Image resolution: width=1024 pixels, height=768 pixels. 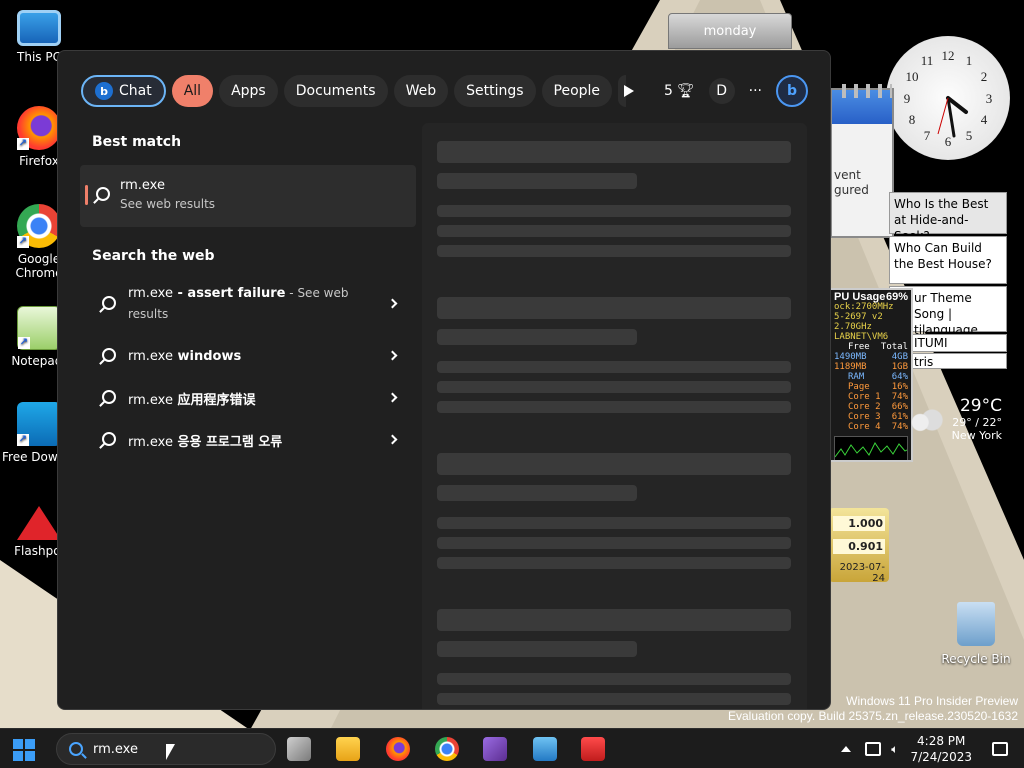 I want to click on play-button, so click(x=636, y=91).